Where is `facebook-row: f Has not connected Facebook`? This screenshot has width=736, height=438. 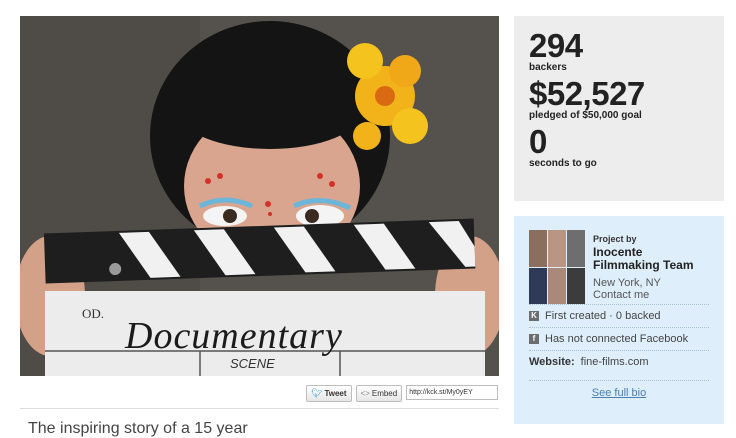
facebook-row: f Has not connected Facebook is located at coordinates (619, 338).